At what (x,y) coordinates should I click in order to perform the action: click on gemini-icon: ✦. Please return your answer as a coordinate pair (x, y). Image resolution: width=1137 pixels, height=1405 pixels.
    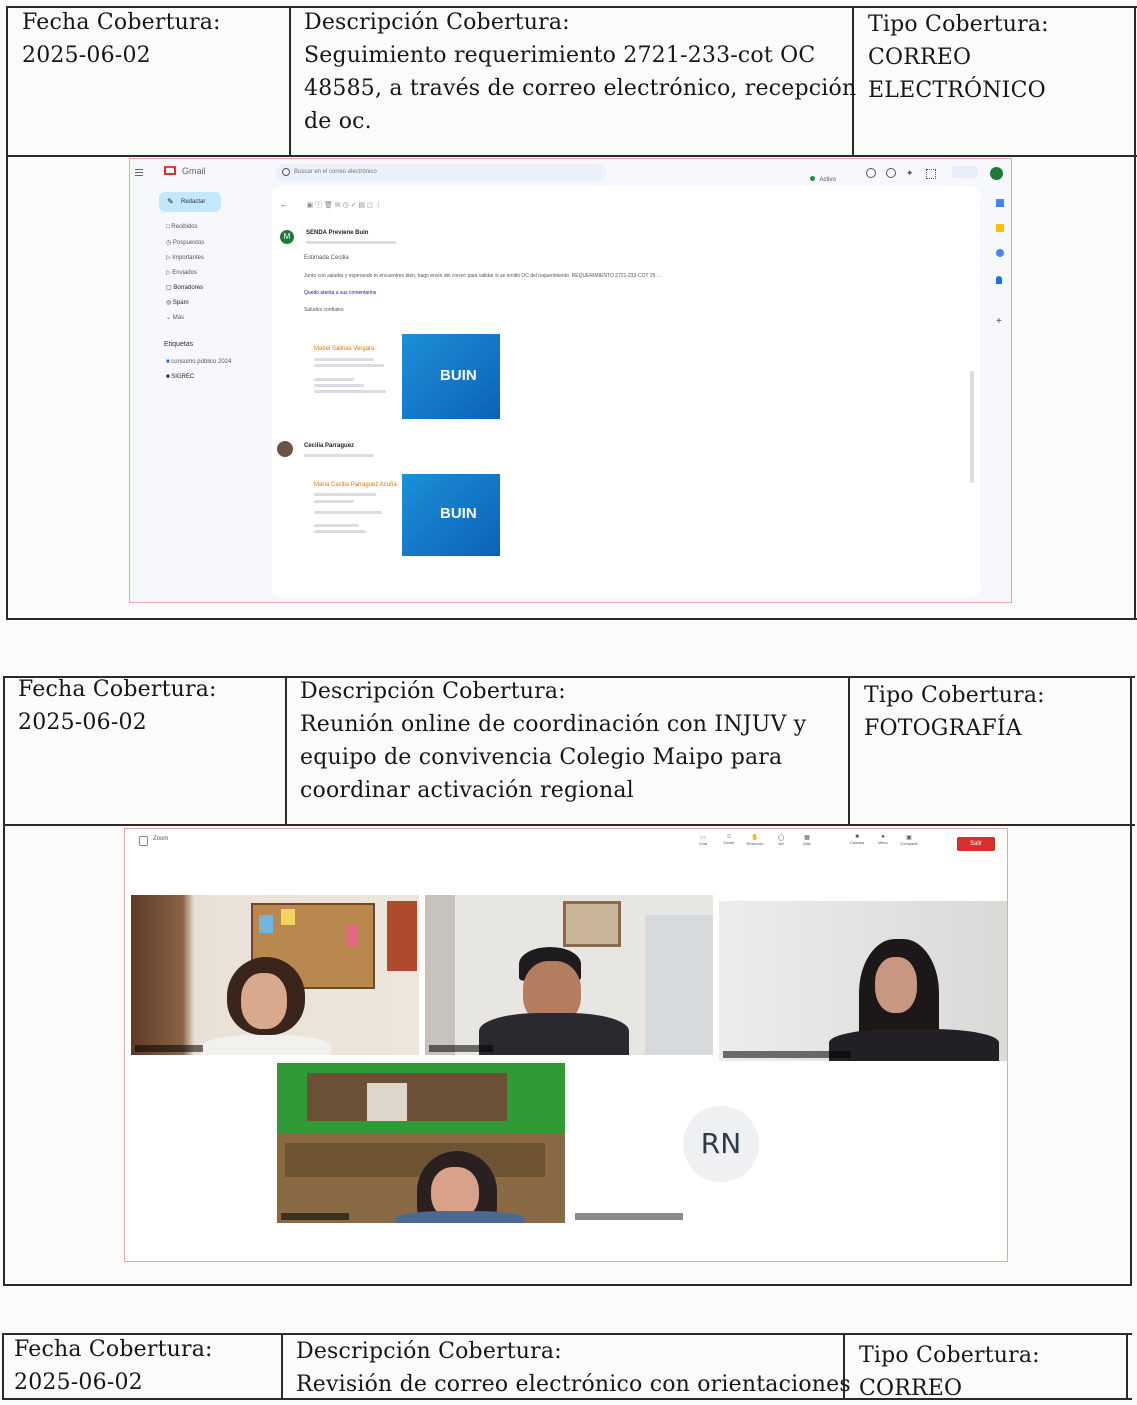
    Looking at the image, I should click on (910, 173).